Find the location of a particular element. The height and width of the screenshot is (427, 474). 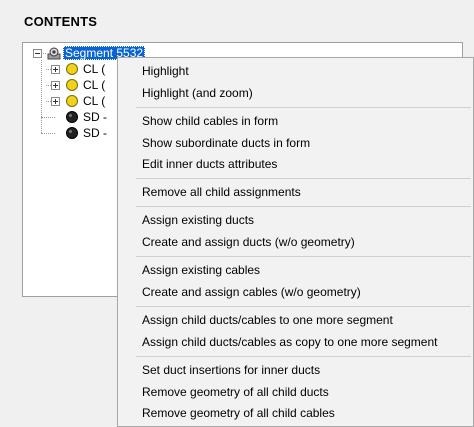

menu-item-highlight: Highlight is located at coordinates (306, 71).